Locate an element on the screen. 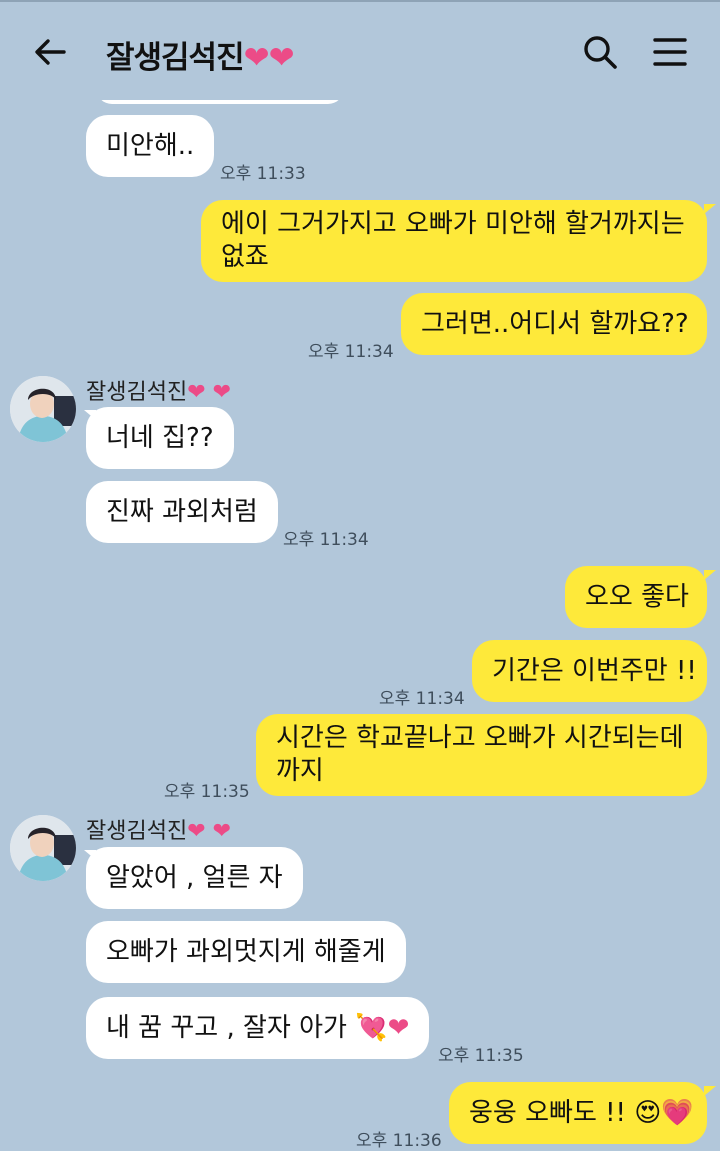 This screenshot has width=720, height=1151. message-text: 너네 집?? is located at coordinates (160, 437).